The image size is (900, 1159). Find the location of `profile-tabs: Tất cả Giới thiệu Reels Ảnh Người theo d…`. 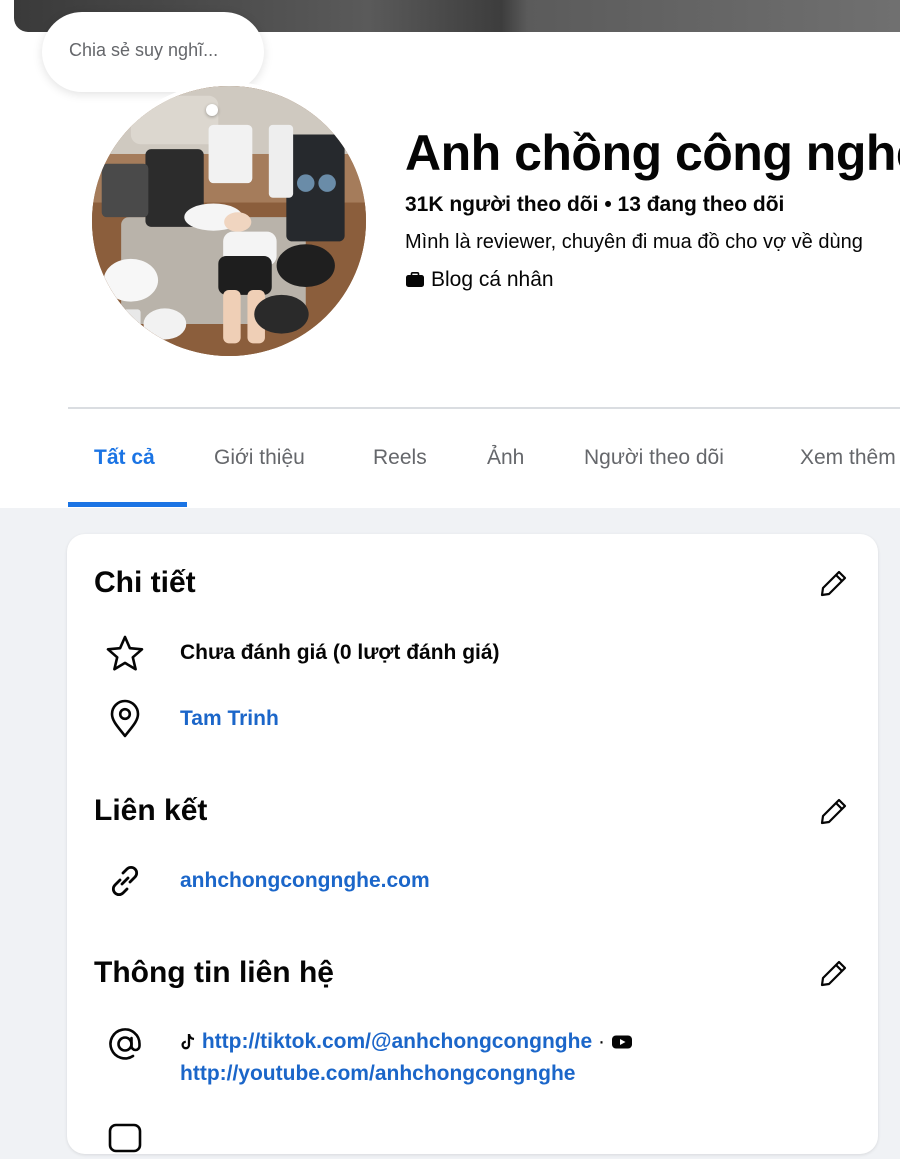

profile-tabs: Tất cả Giới thiệu Reels Ảnh Người theo d… is located at coordinates (484, 459).